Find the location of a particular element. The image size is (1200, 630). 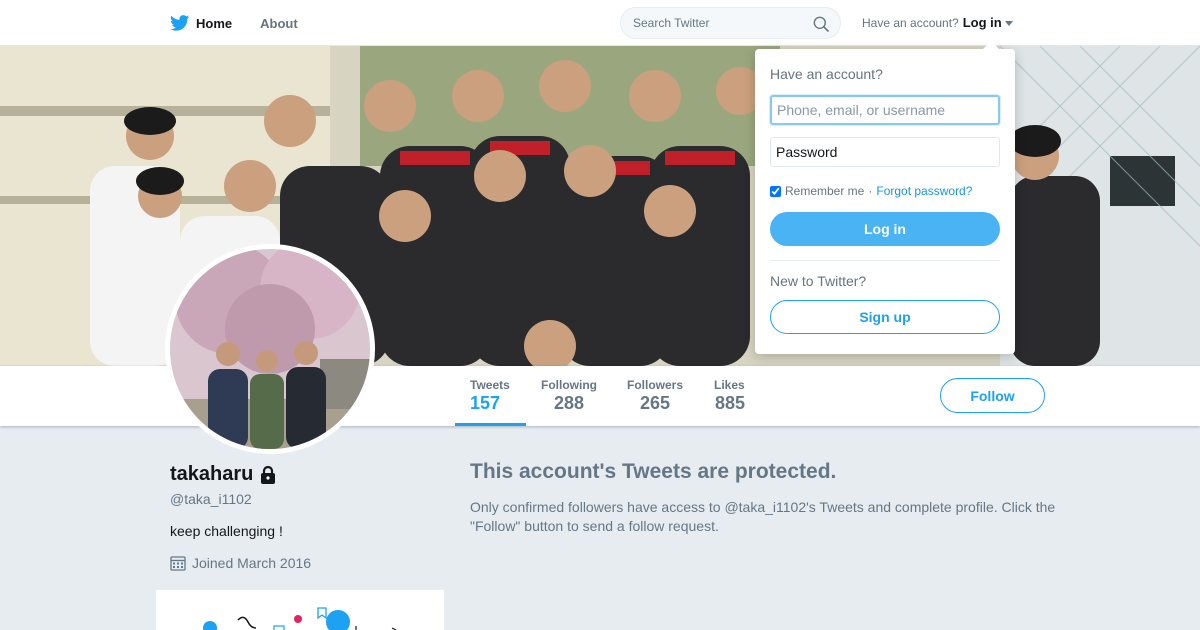

remember-row: Remember me · Forgot password? is located at coordinates (871, 191).